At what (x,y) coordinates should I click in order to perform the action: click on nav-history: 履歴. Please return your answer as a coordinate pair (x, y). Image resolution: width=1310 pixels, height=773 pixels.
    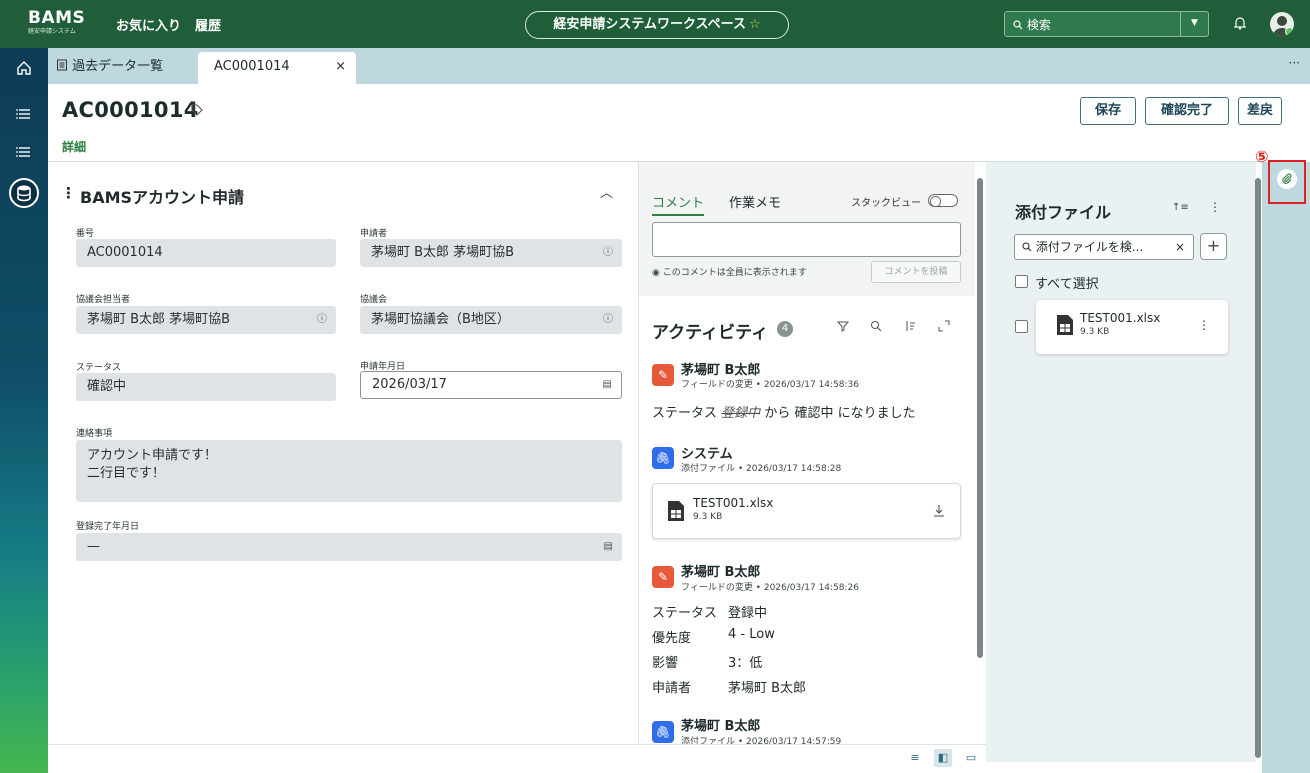
    Looking at the image, I should click on (208, 24).